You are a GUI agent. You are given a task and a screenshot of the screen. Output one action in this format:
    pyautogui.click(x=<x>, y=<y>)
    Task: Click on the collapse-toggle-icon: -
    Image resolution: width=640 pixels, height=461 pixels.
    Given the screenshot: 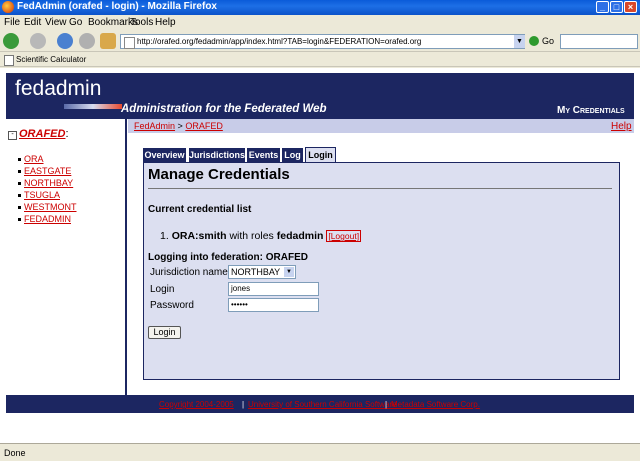 What is the action you would take?
    pyautogui.click(x=12, y=135)
    